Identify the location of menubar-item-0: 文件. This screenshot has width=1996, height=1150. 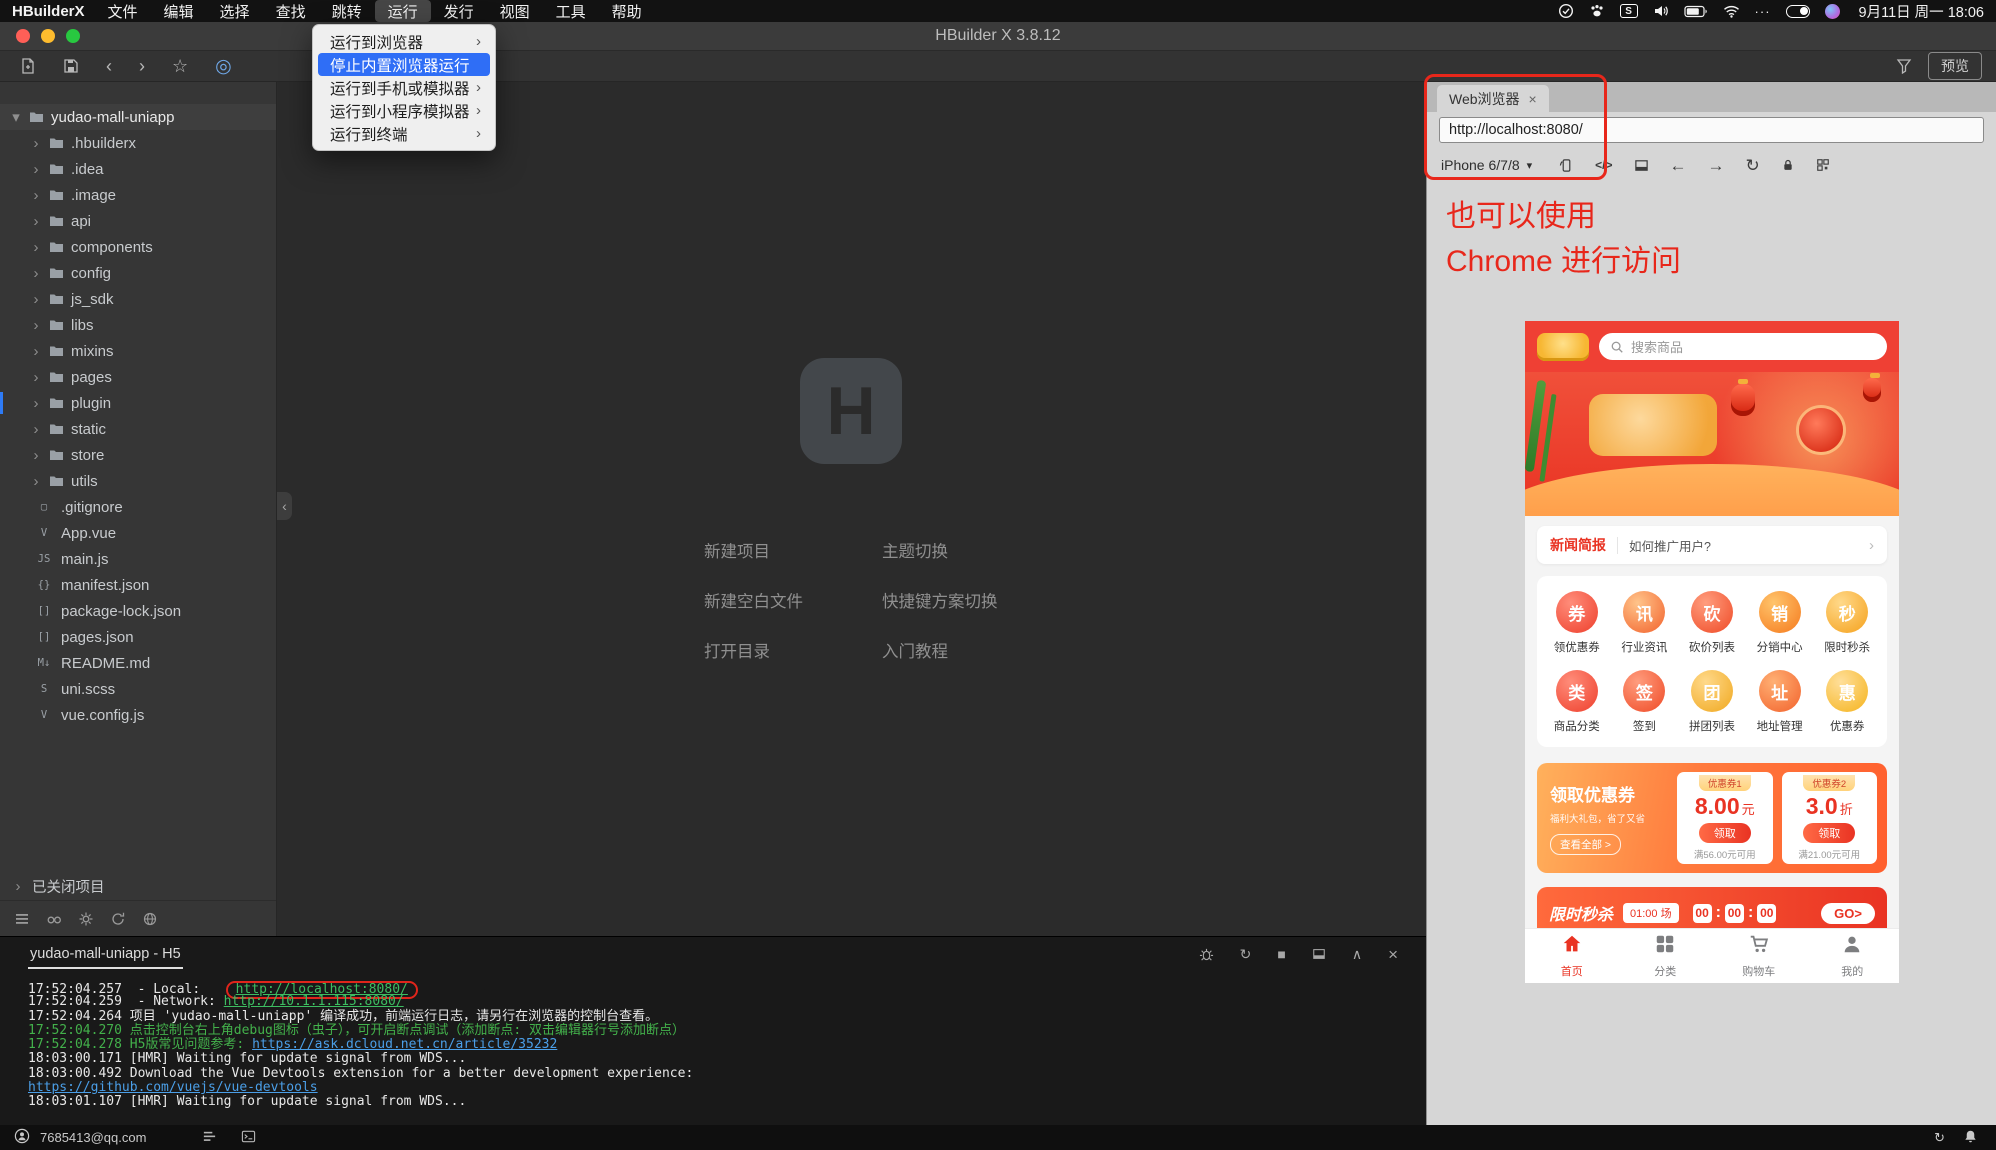
(123, 11).